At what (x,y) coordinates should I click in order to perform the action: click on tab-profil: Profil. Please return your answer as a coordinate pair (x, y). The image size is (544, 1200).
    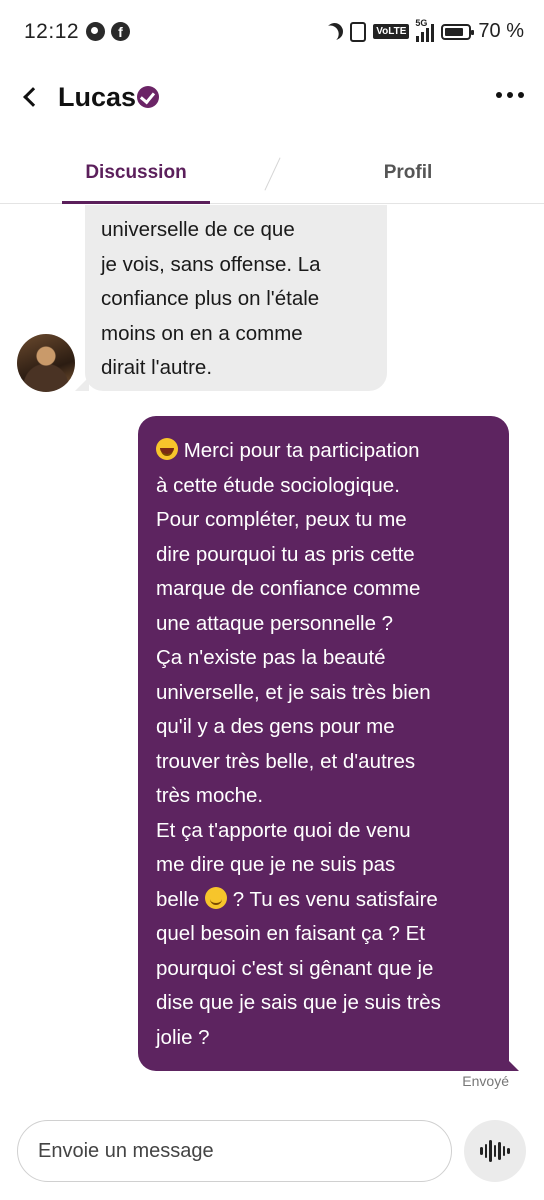
    Looking at the image, I should click on (408, 173).